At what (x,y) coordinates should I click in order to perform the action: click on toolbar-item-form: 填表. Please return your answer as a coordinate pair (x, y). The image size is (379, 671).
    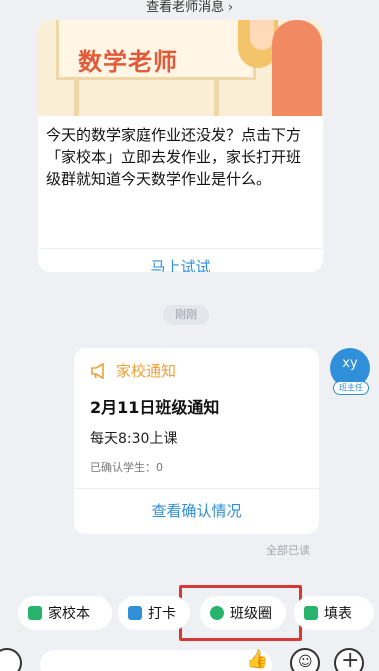
    Looking at the image, I should click on (334, 613).